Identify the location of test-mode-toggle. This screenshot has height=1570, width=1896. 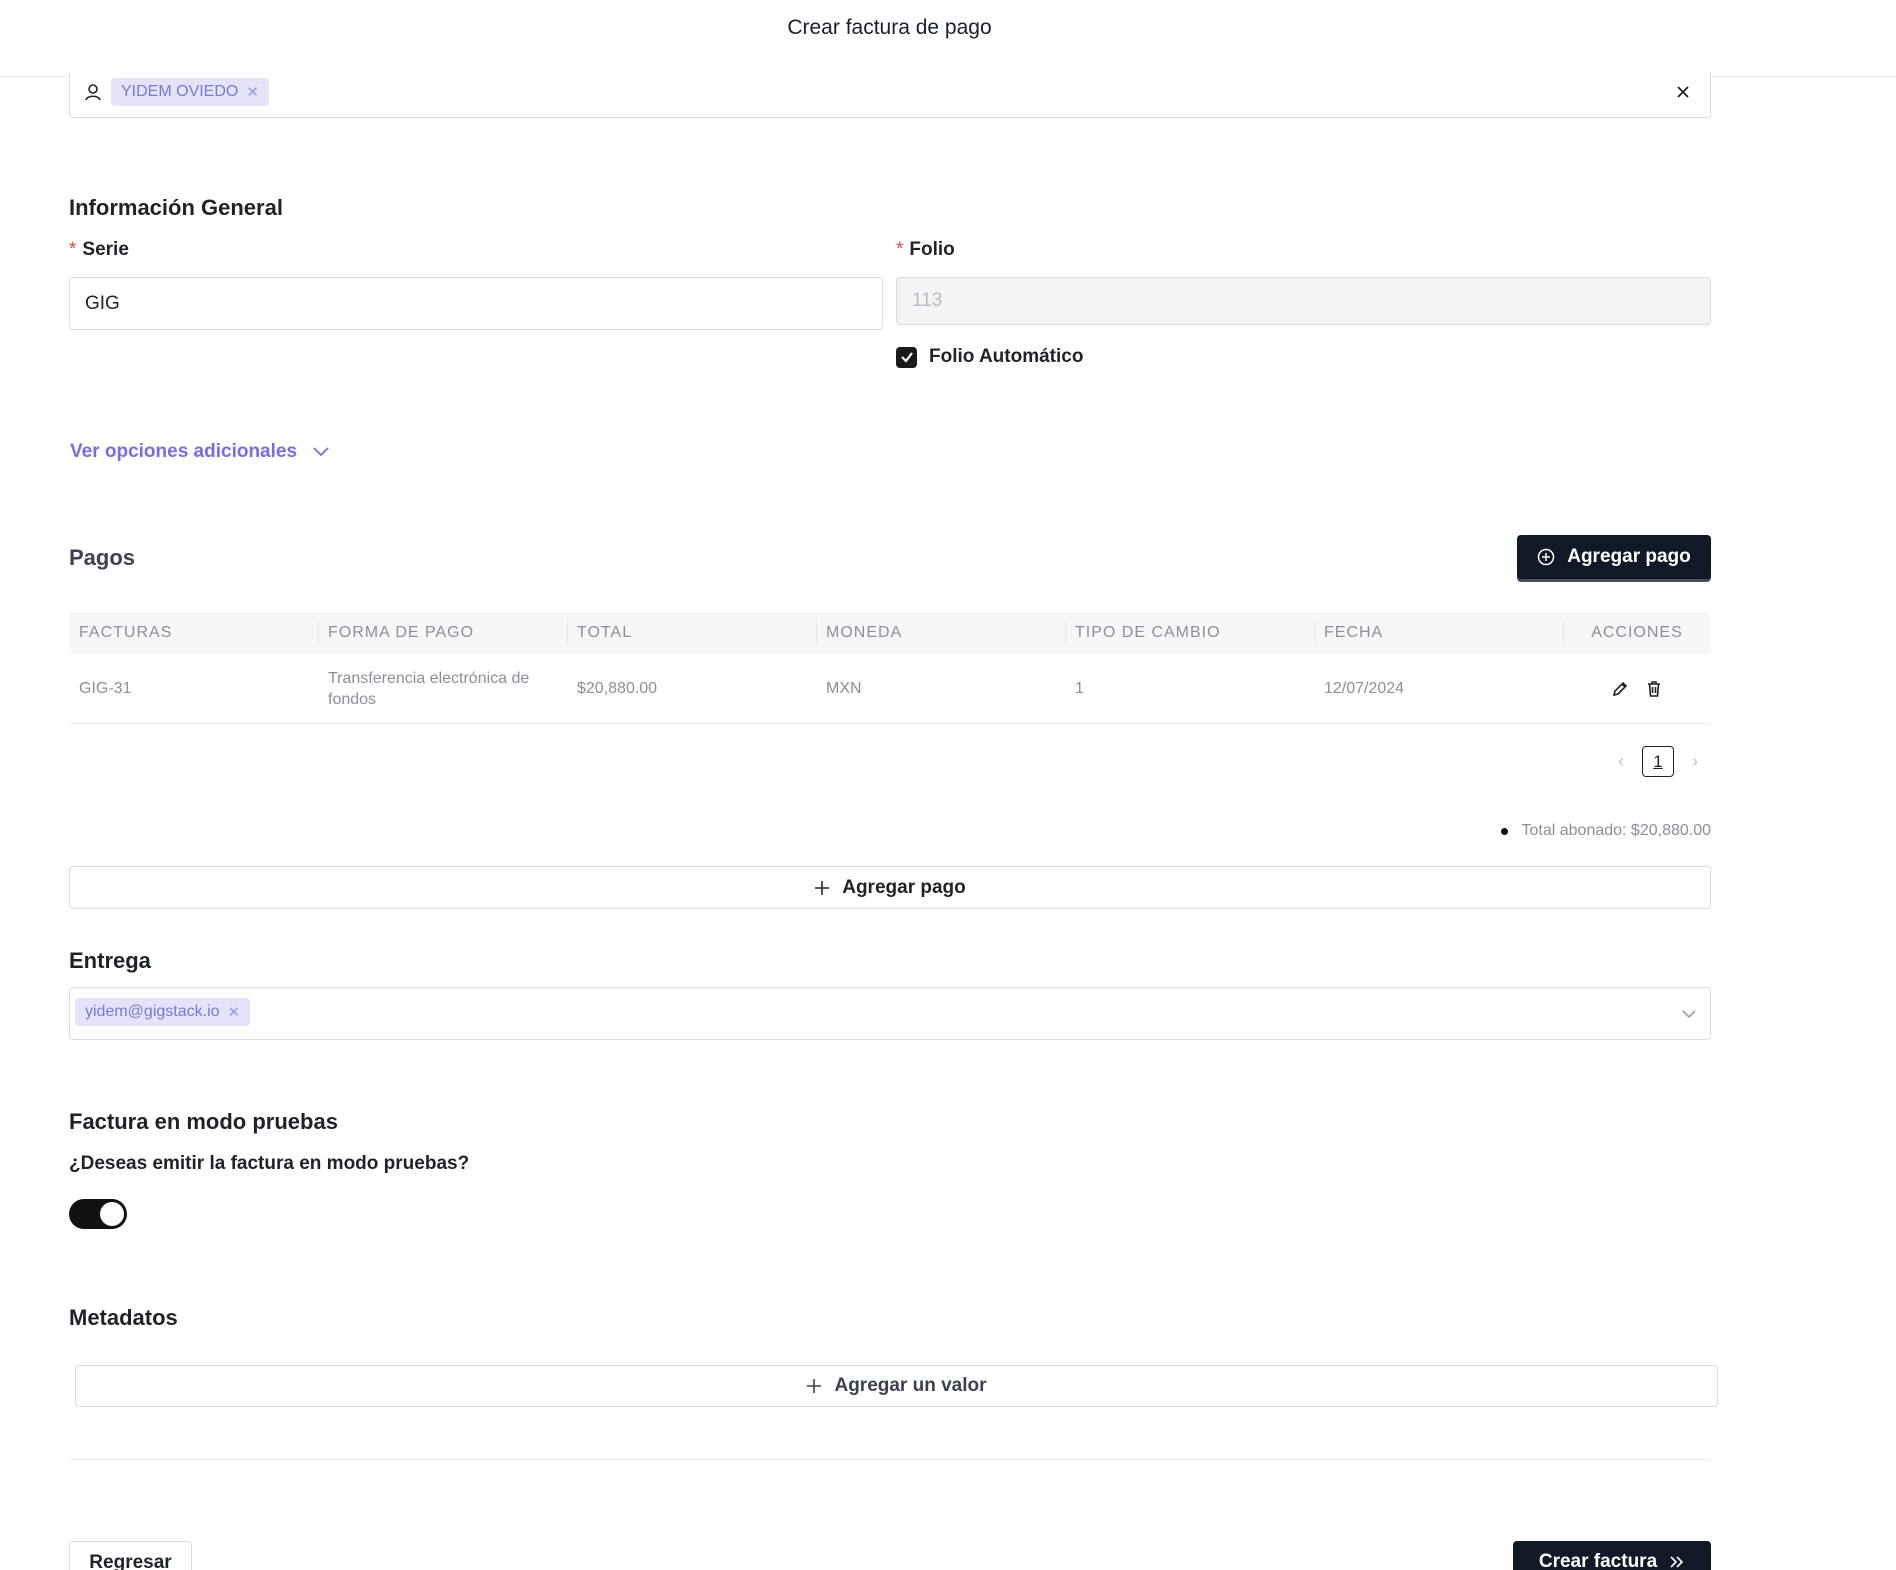
(98, 1214).